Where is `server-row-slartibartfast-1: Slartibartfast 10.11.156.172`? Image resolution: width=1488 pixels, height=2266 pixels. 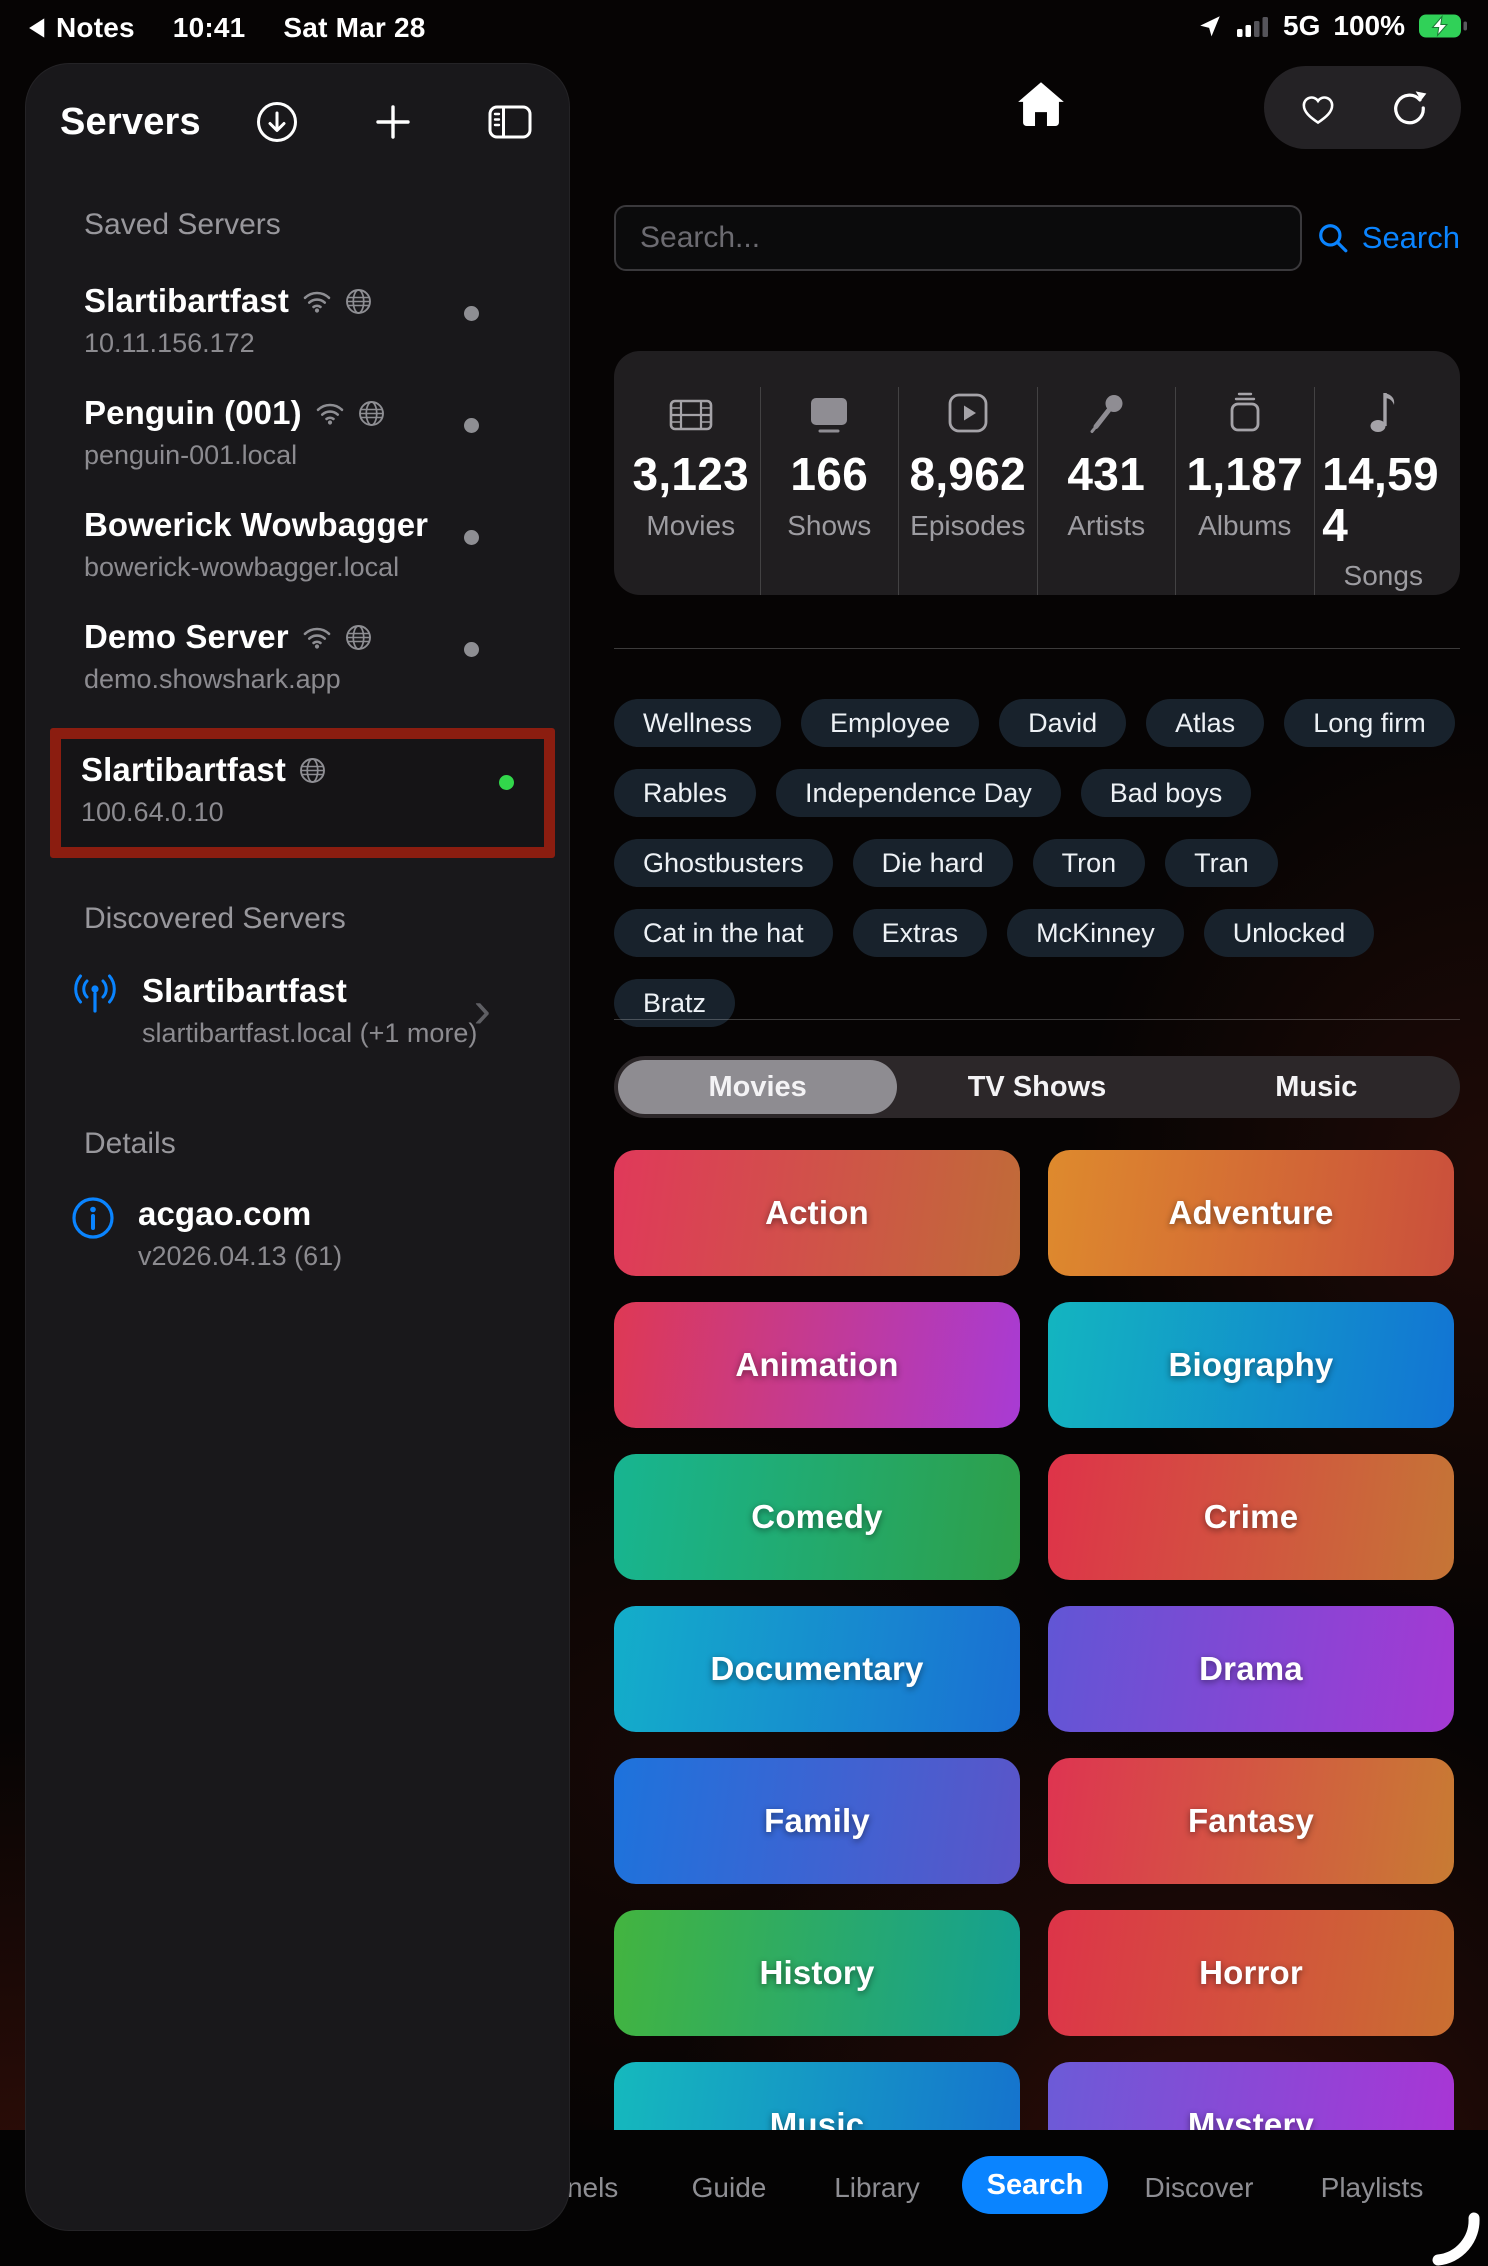
server-row-slartibartfast-1: Slartibartfast 10.11.156.172 is located at coordinates (296, 320).